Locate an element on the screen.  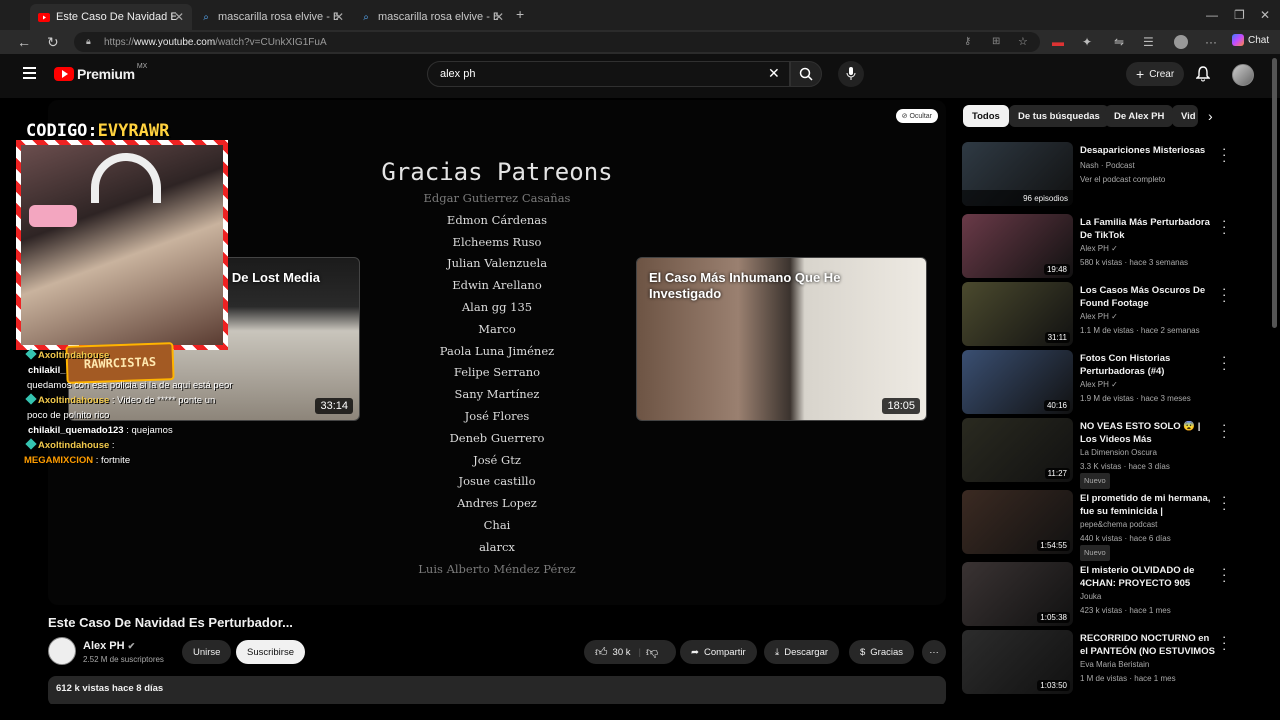
search-input: alex ph is located at coordinates (608, 74).